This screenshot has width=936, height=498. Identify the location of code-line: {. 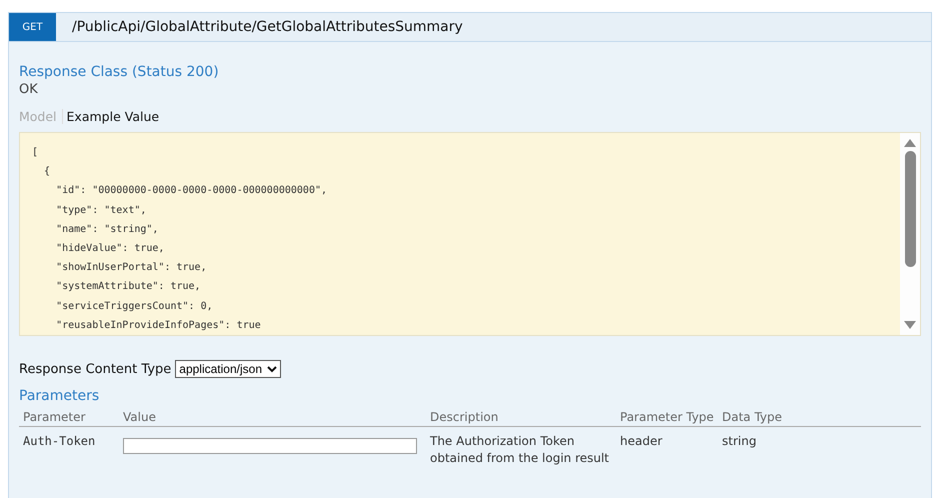
(47, 172).